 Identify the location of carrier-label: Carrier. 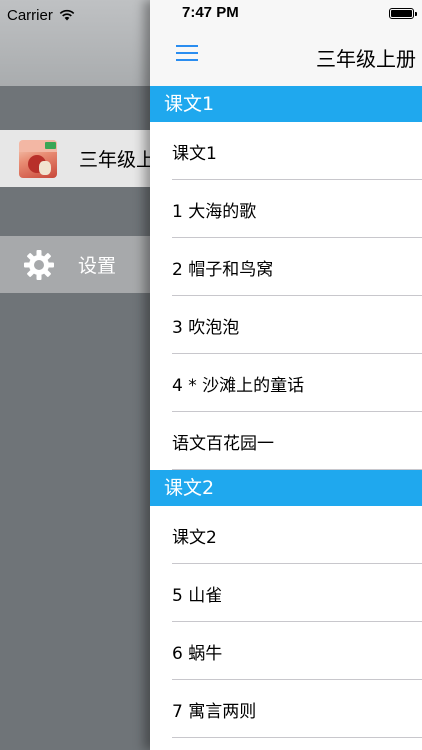
(30, 15).